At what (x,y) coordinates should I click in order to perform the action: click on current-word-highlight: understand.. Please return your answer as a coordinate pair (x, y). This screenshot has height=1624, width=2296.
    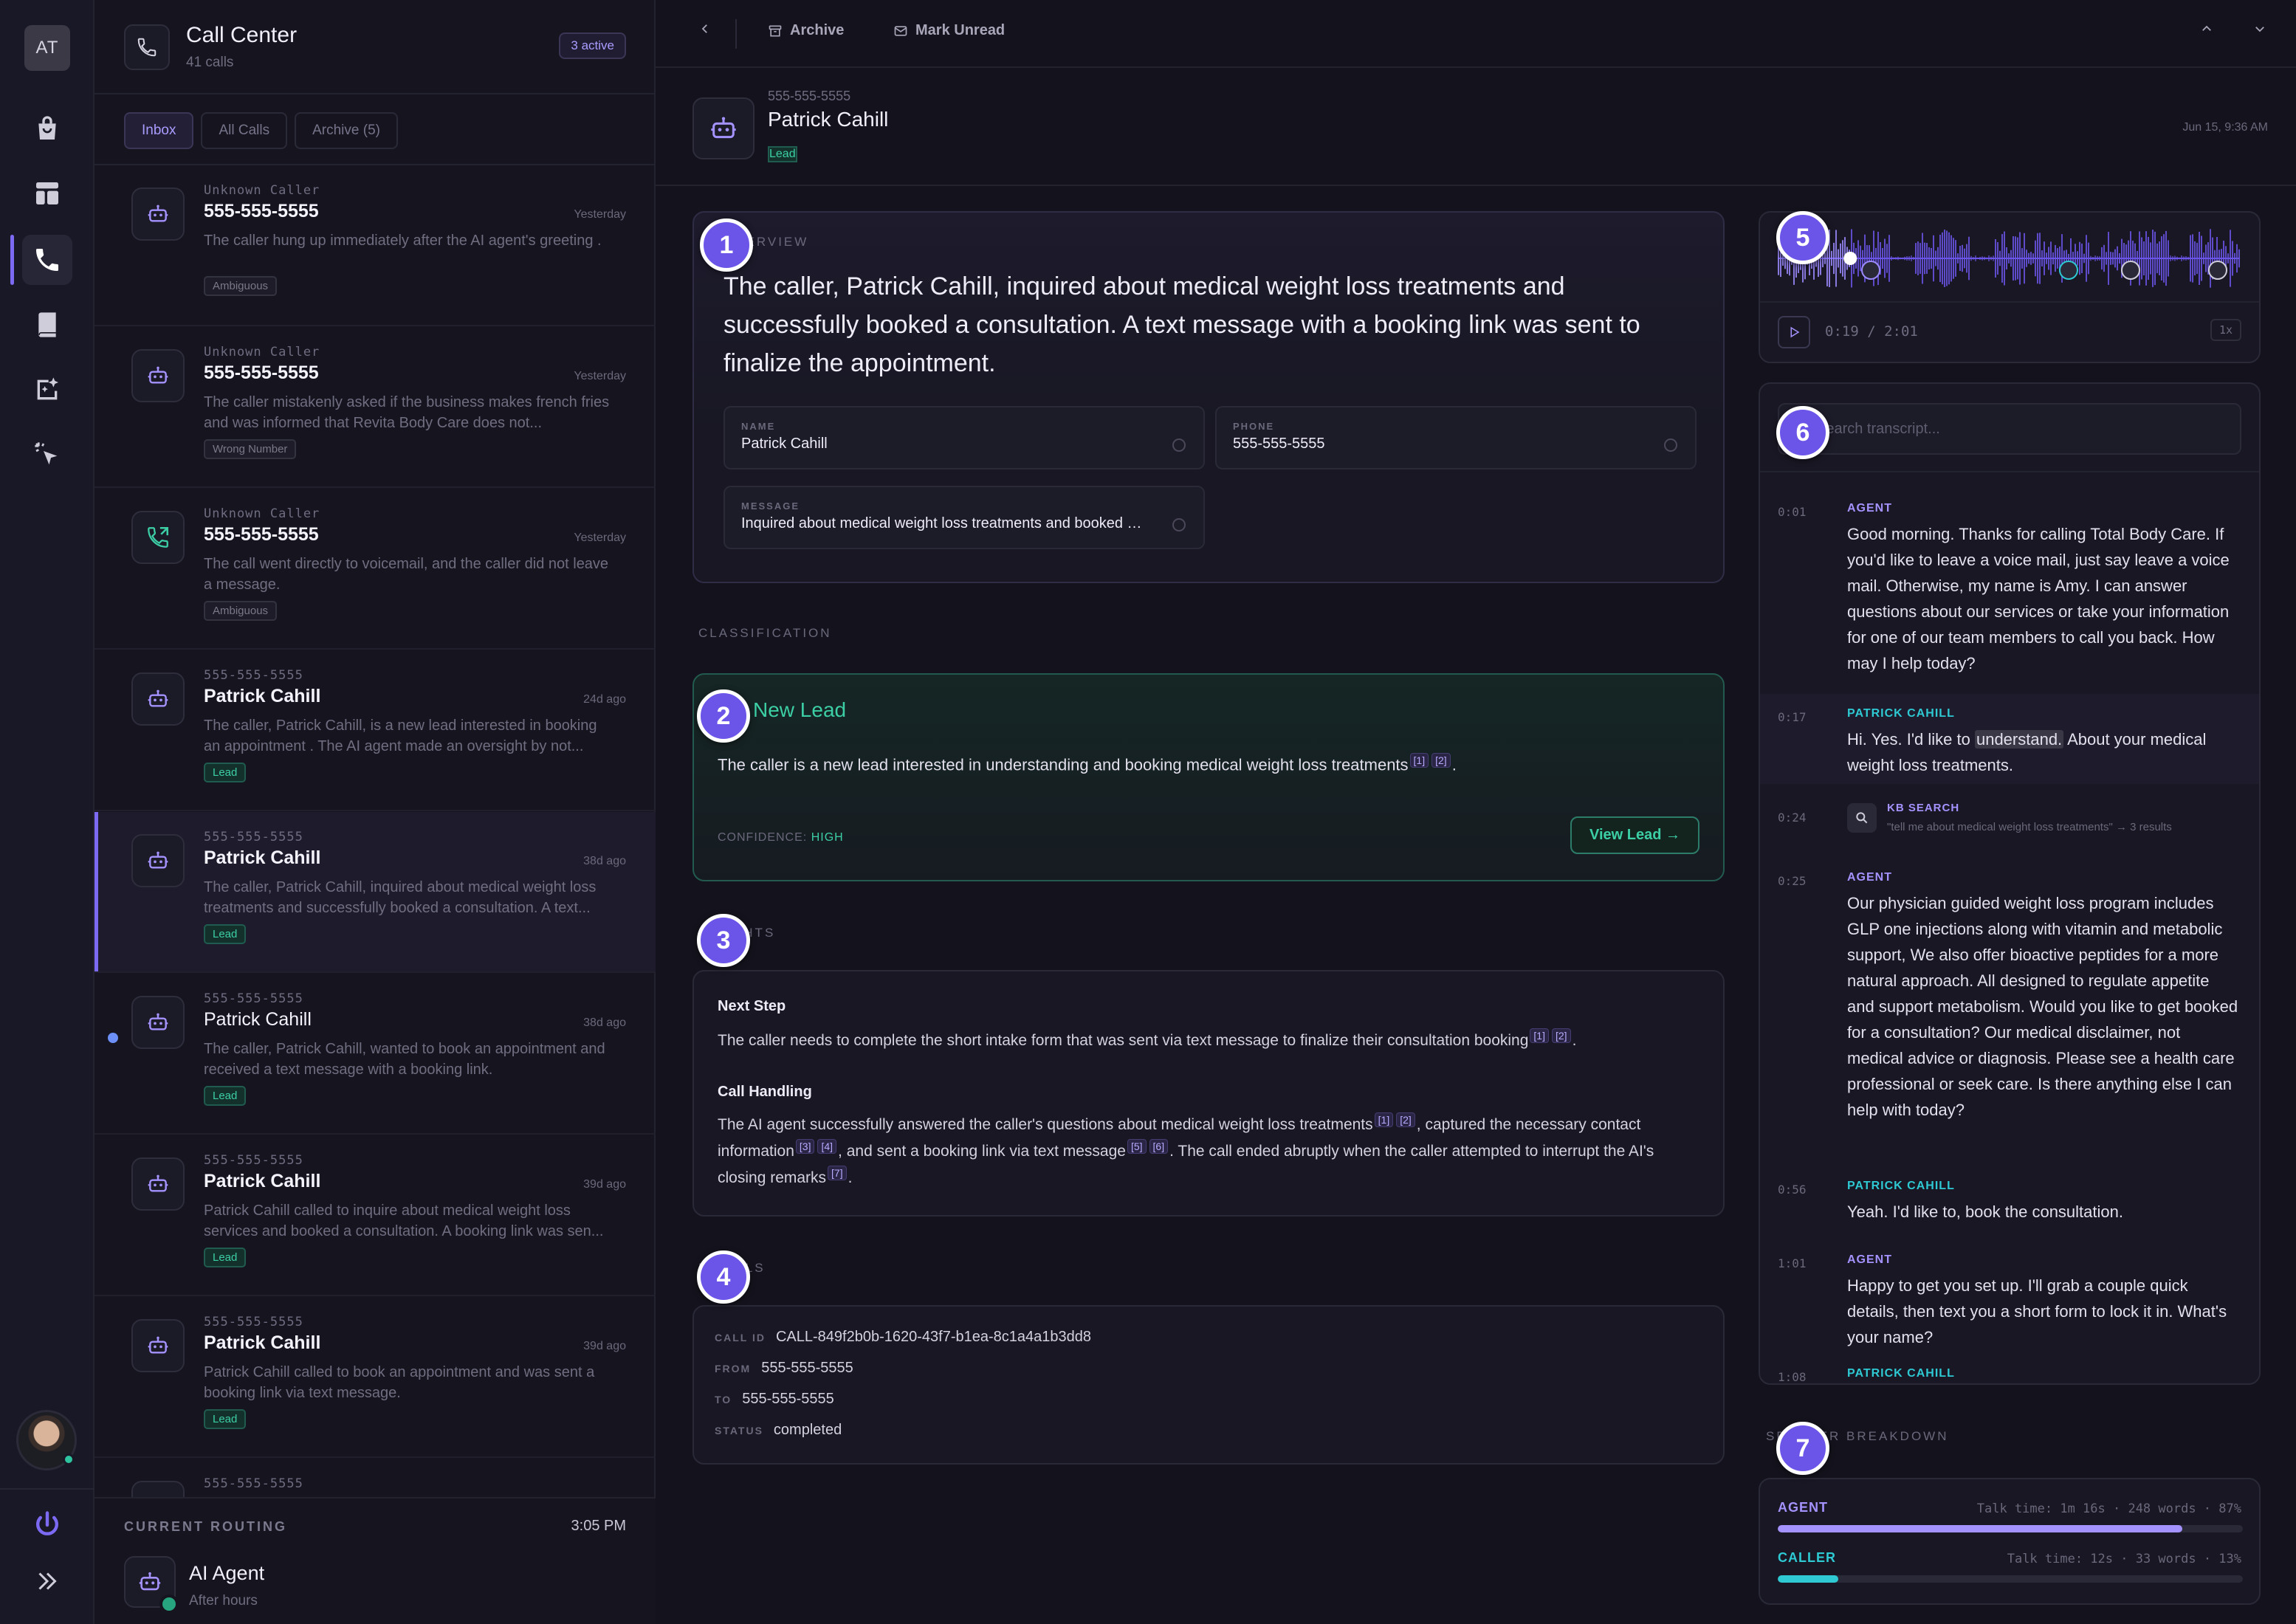
    Looking at the image, I should click on (2019, 739).